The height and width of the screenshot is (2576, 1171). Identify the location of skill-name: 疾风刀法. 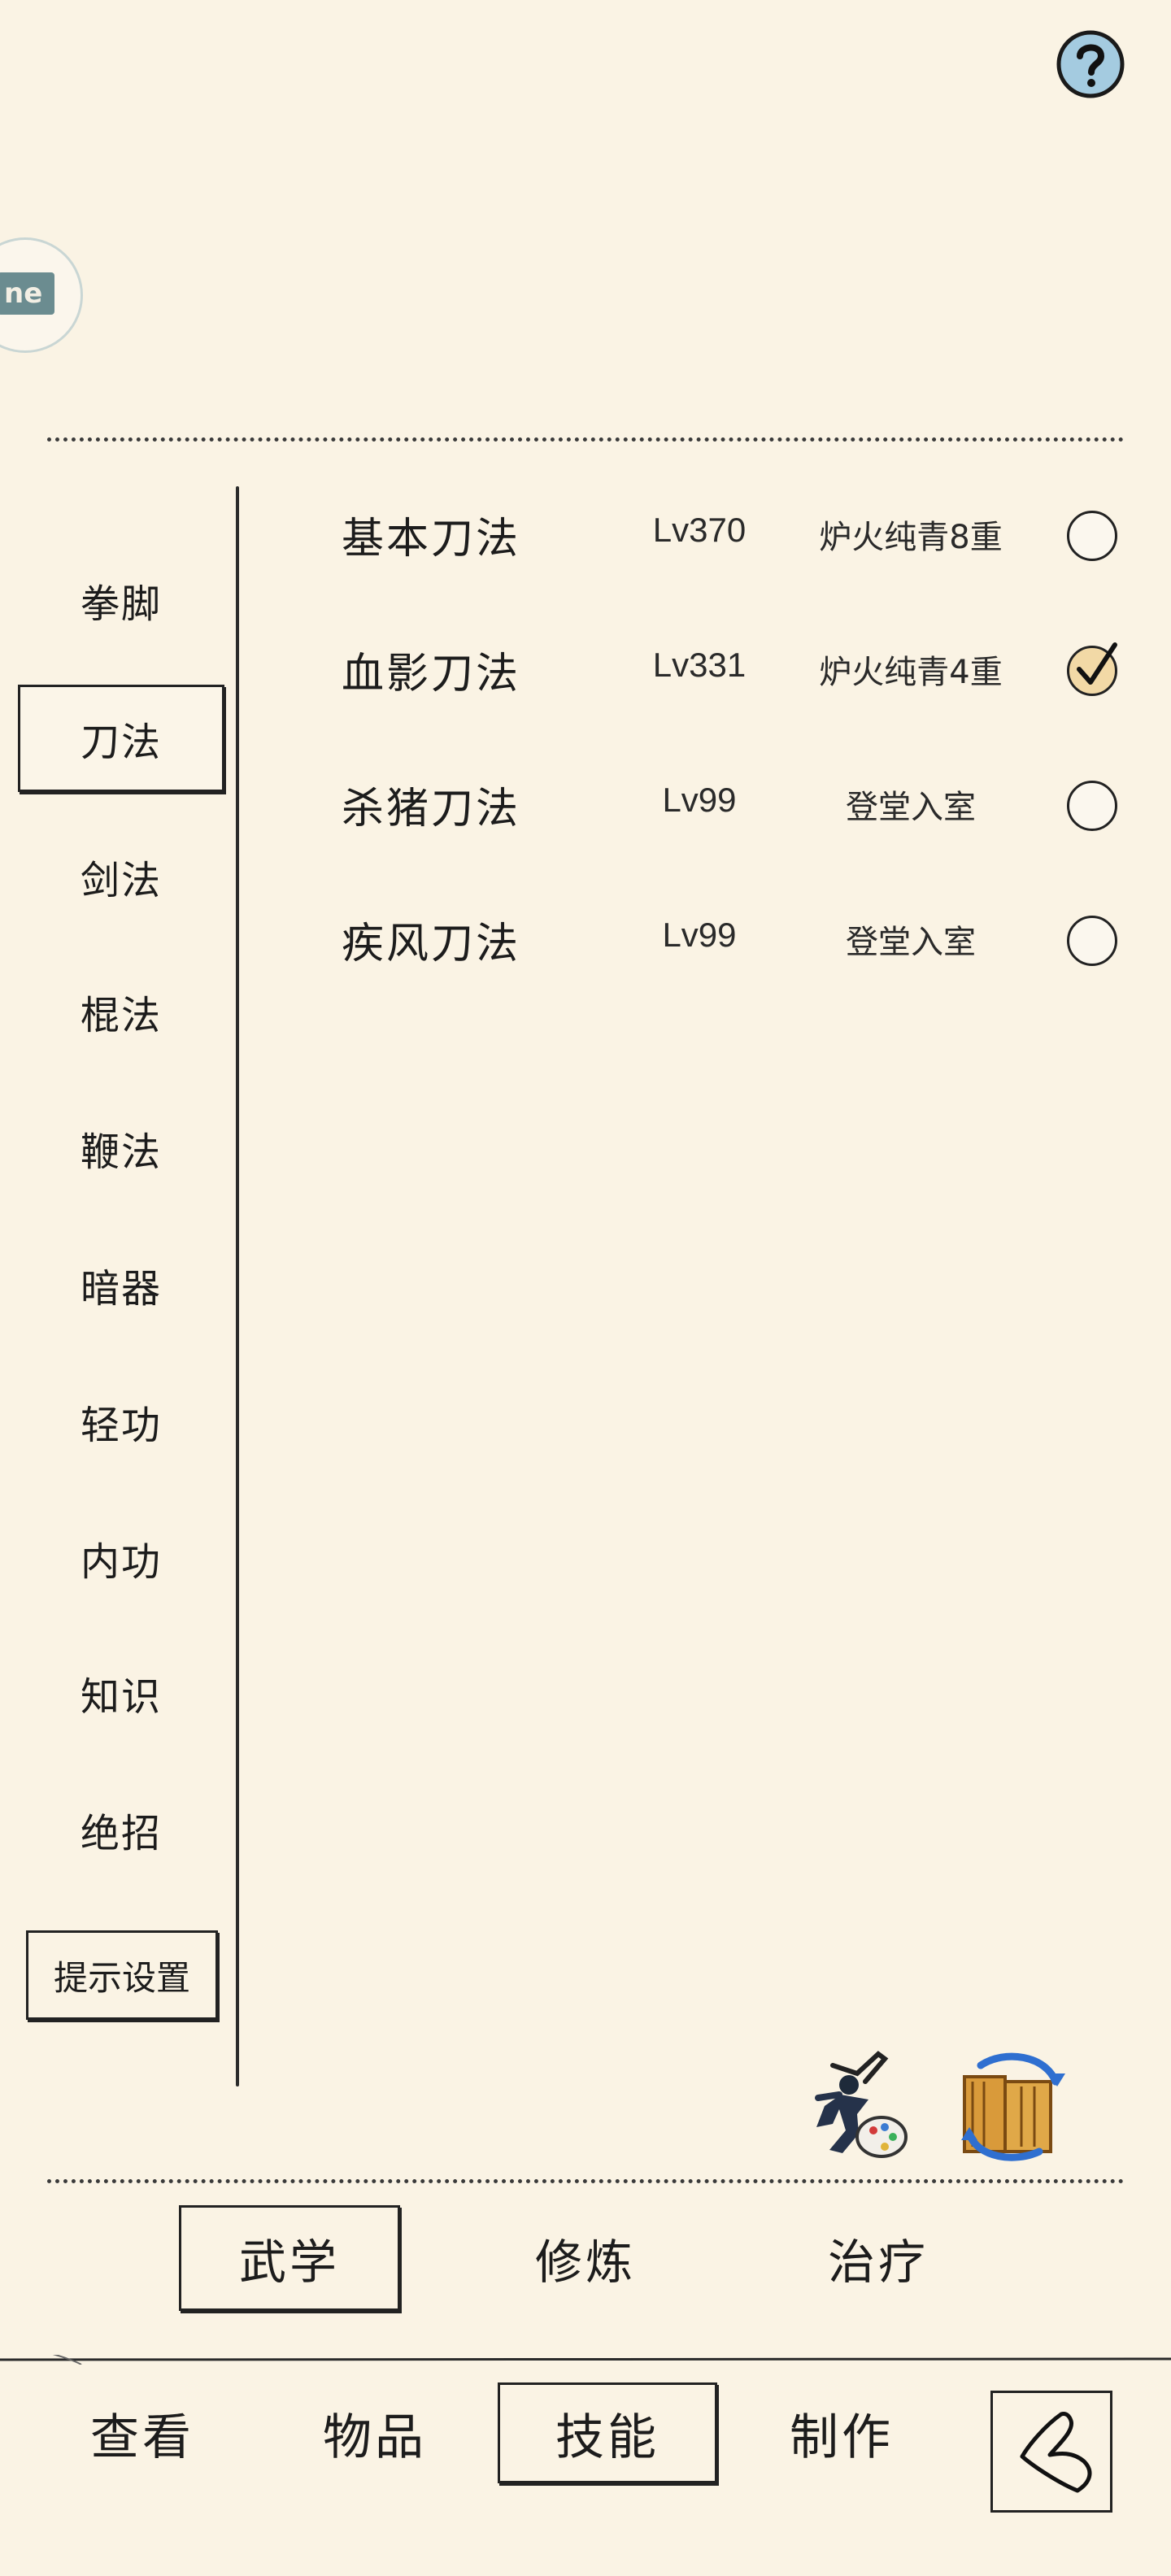
(432, 944).